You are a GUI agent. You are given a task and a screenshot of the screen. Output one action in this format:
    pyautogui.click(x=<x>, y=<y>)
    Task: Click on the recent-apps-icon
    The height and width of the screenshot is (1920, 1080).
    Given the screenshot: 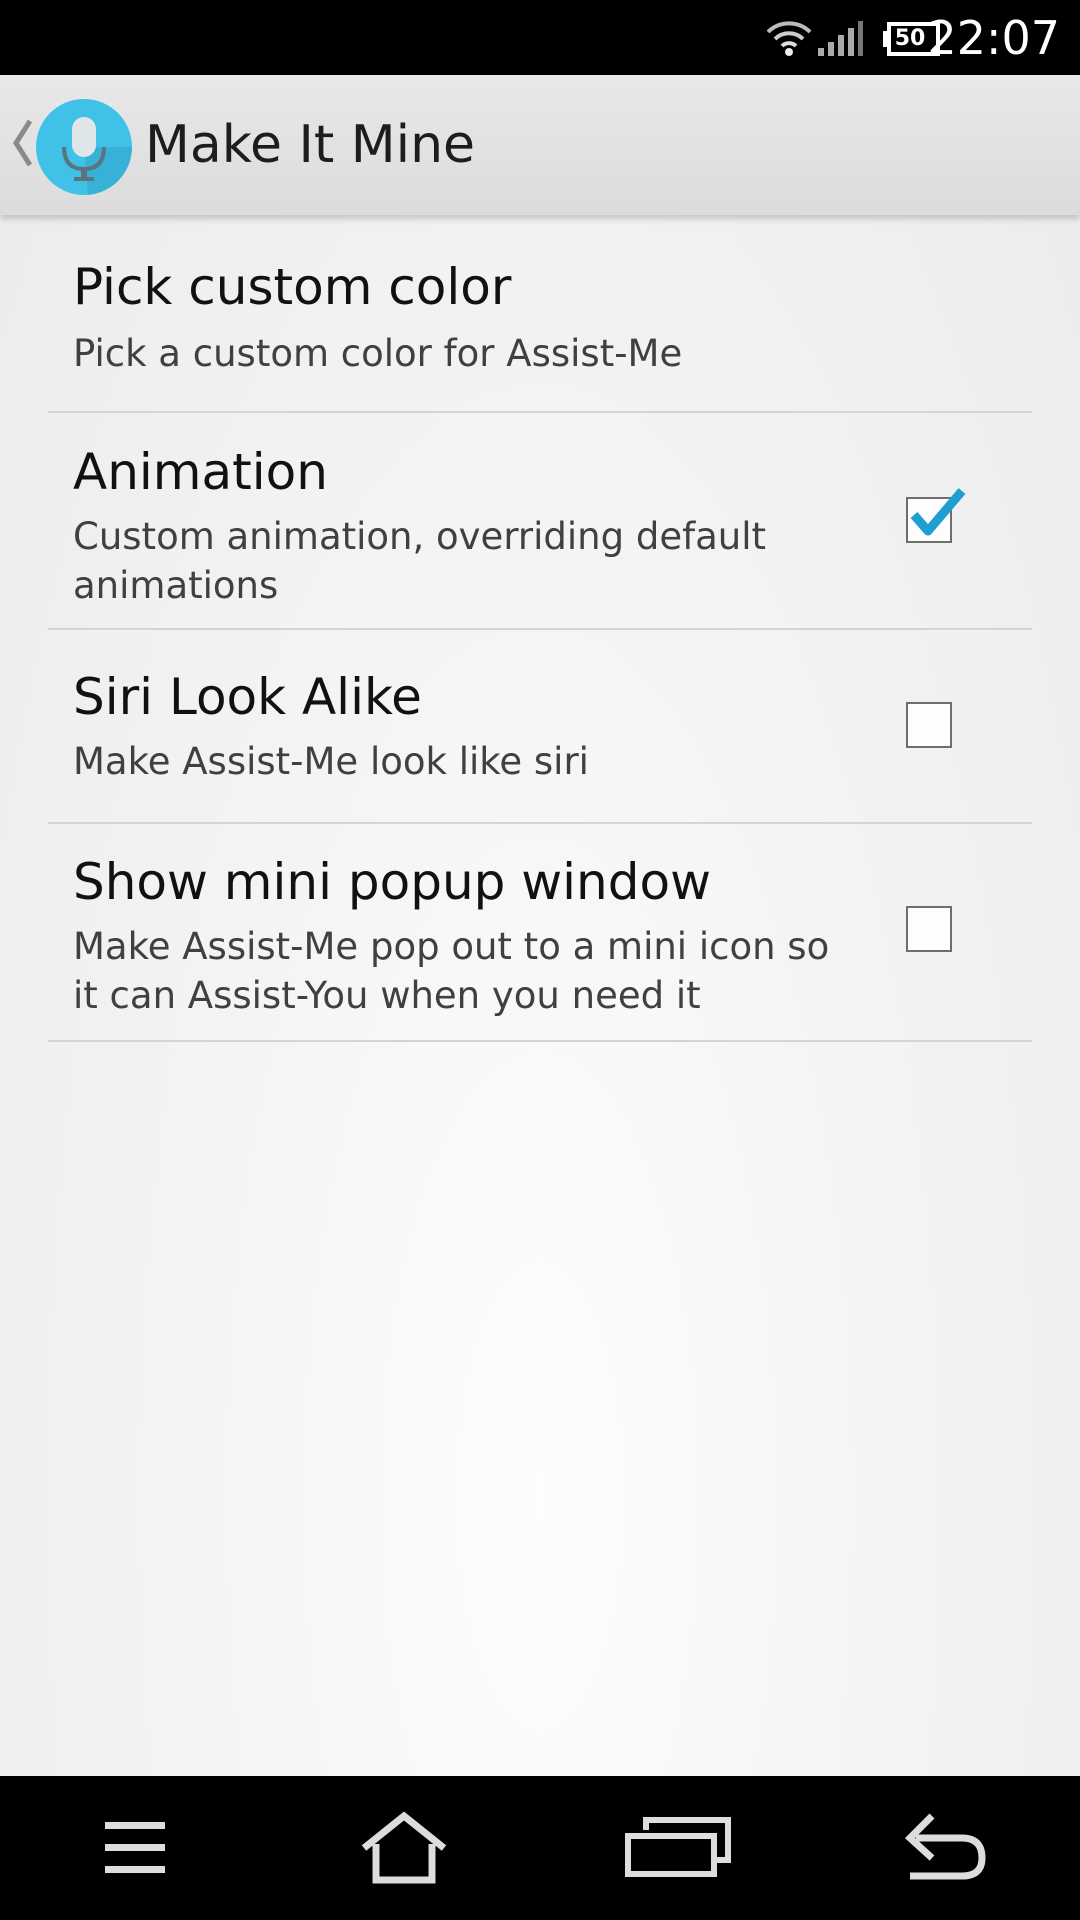 What is the action you would take?
    pyautogui.click(x=678, y=1848)
    